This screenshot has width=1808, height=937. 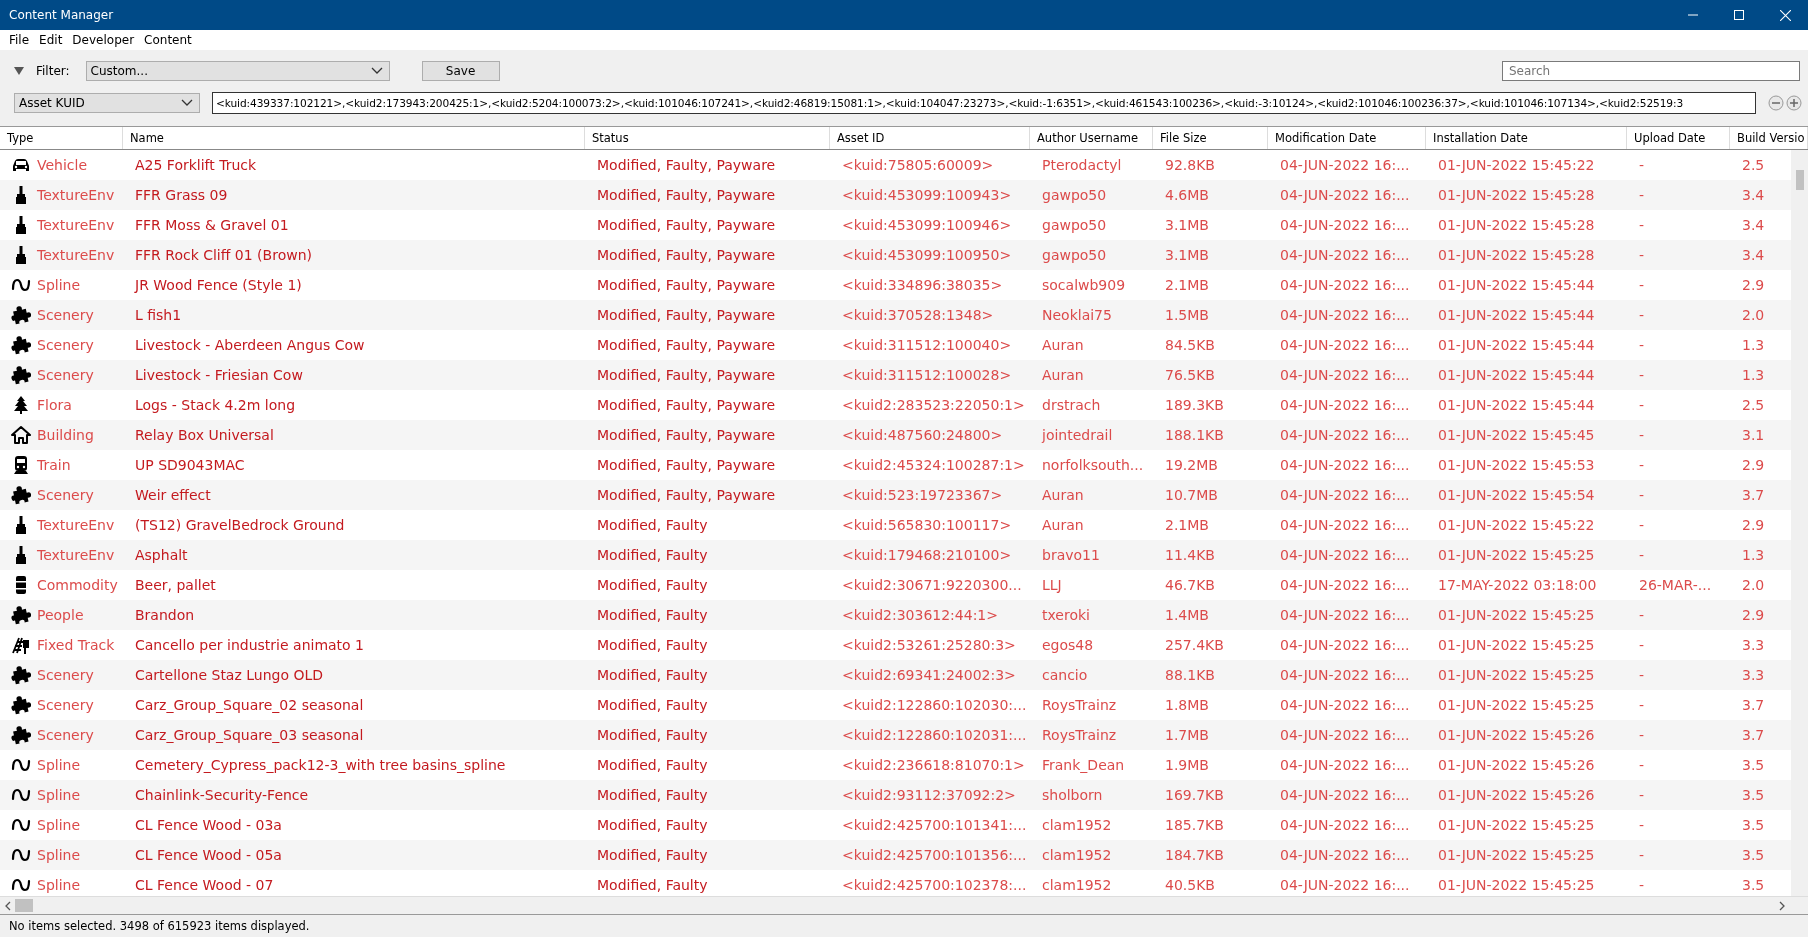 I want to click on menu-item: Content, so click(x=168, y=40).